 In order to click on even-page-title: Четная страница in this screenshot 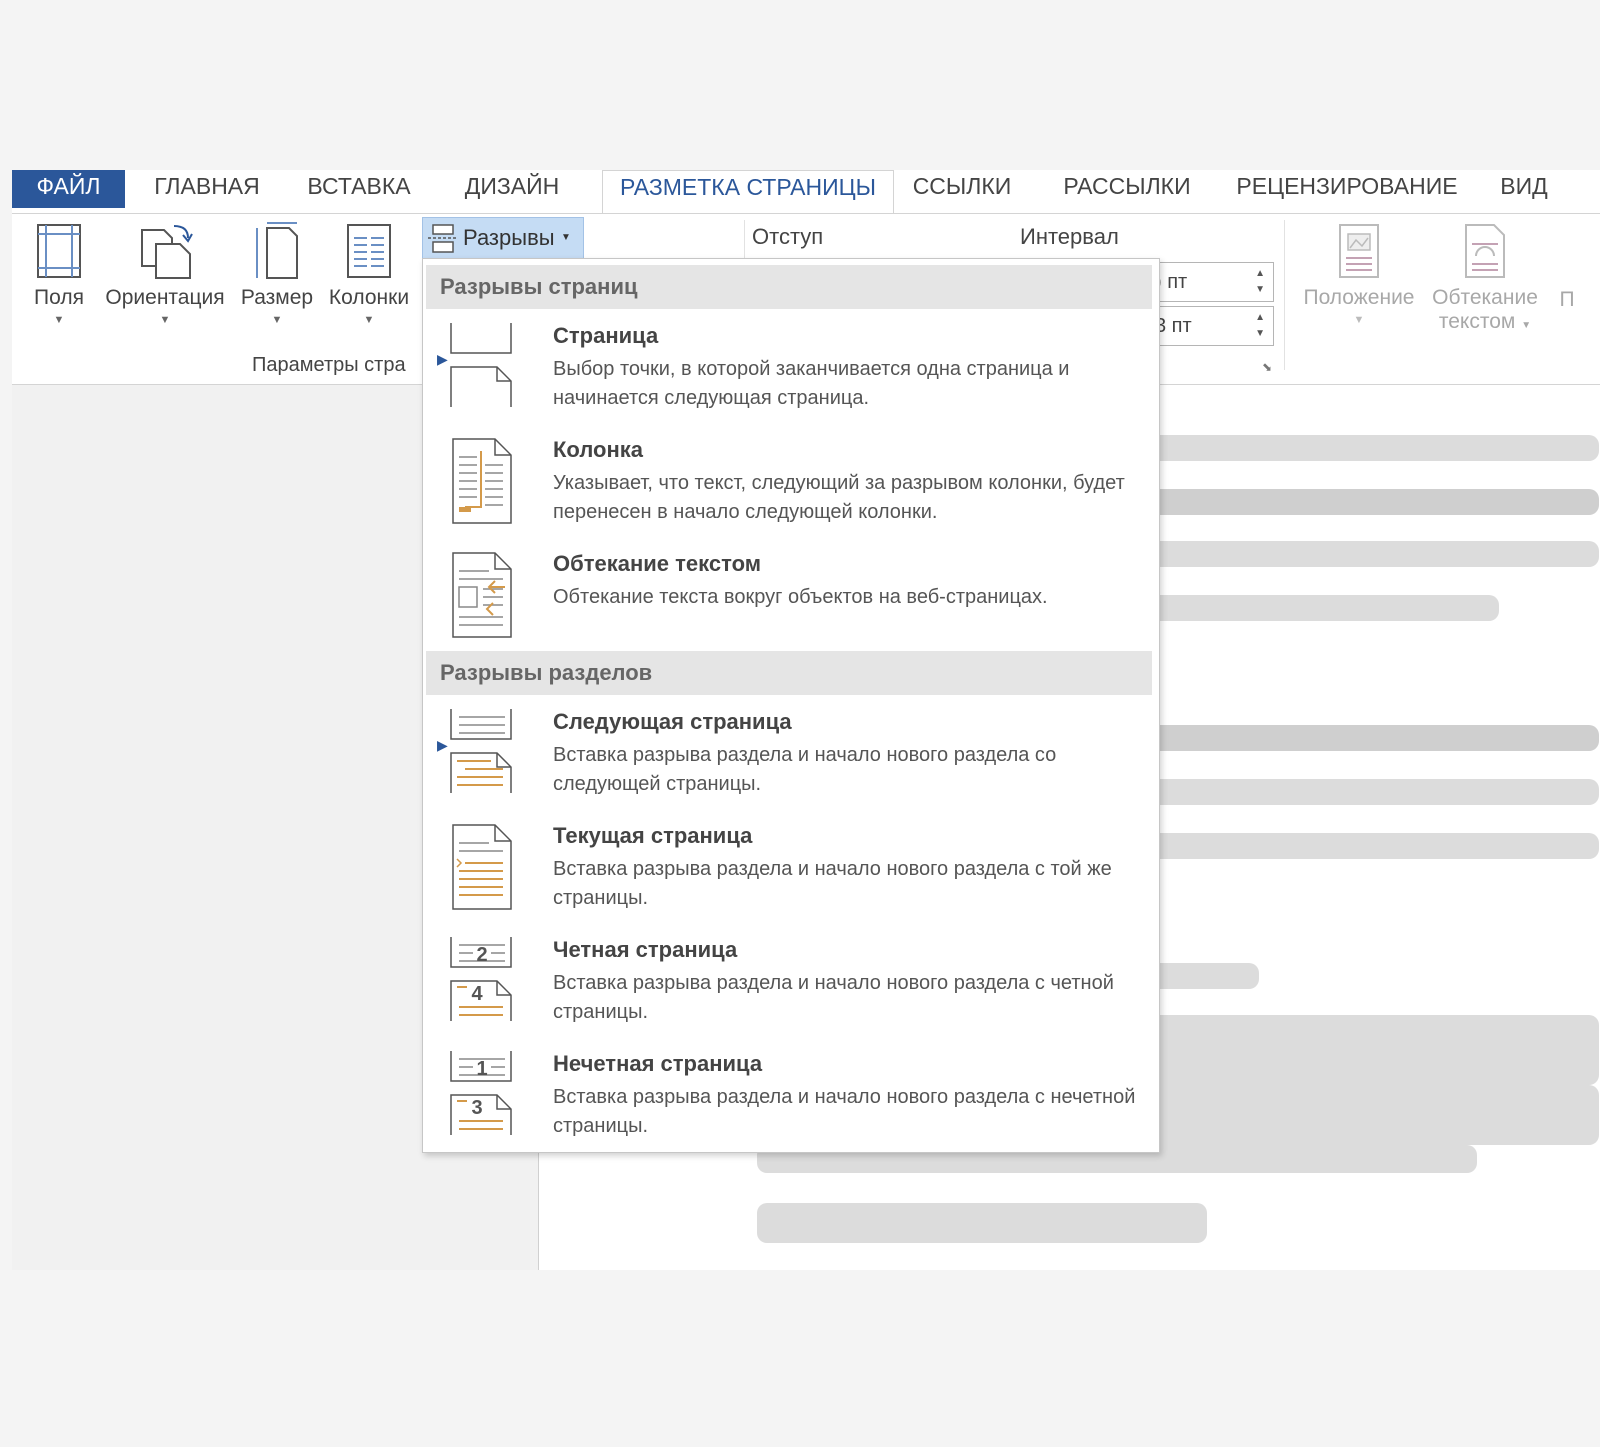, I will do `click(645, 949)`.